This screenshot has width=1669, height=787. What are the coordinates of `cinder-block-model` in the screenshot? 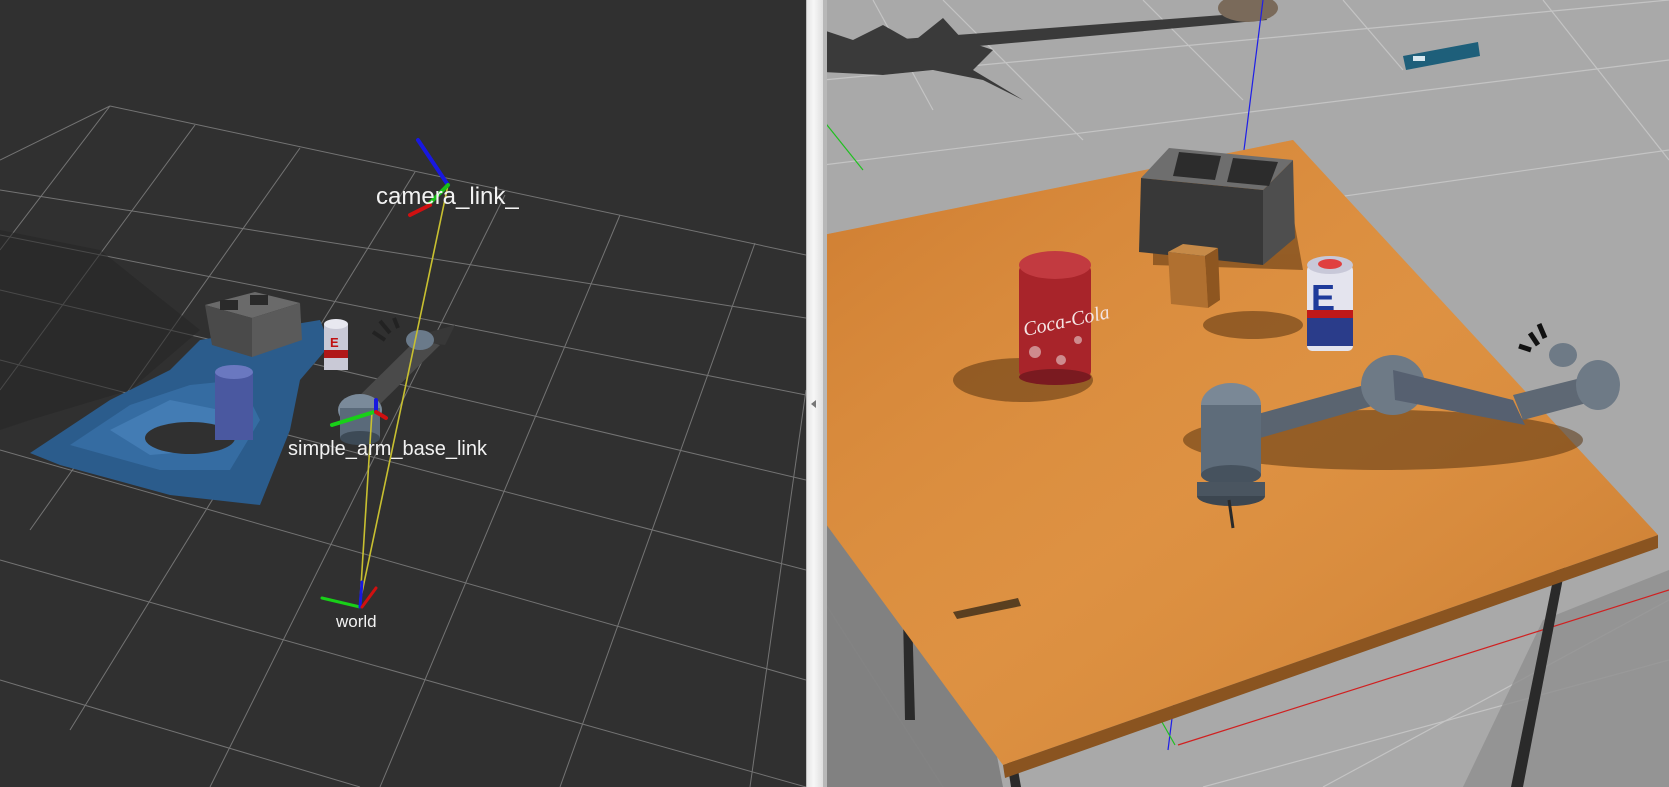 It's located at (1217, 206).